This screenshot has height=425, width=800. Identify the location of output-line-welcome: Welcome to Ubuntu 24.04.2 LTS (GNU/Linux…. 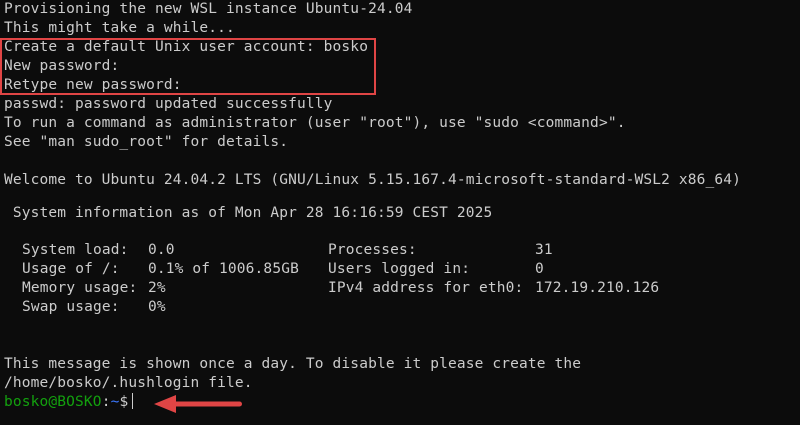
(373, 180).